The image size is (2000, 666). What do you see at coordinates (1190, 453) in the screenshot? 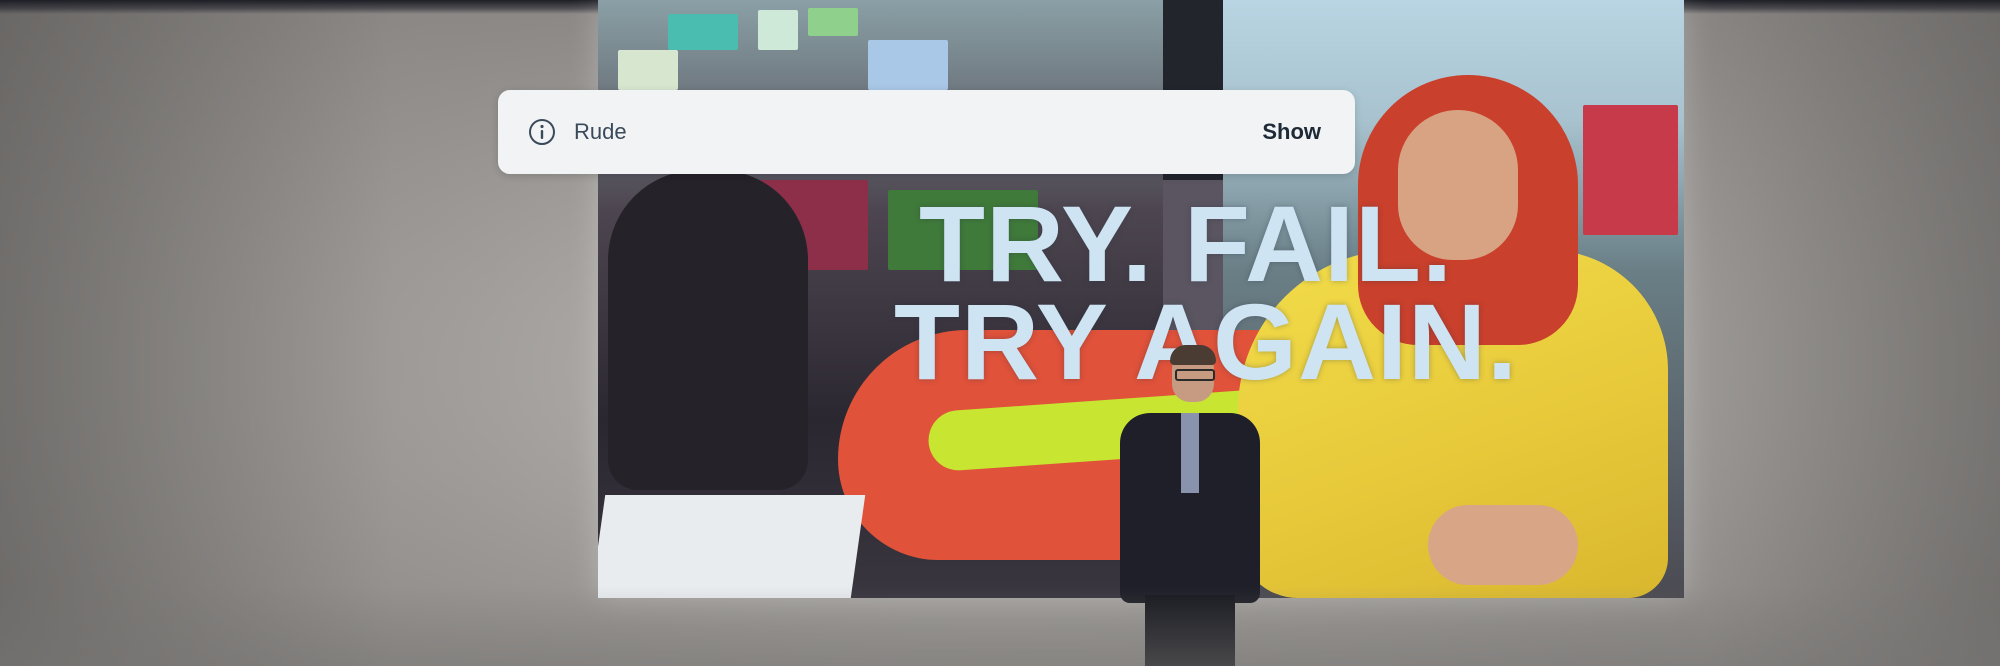
I see `speaker-shirt` at bounding box center [1190, 453].